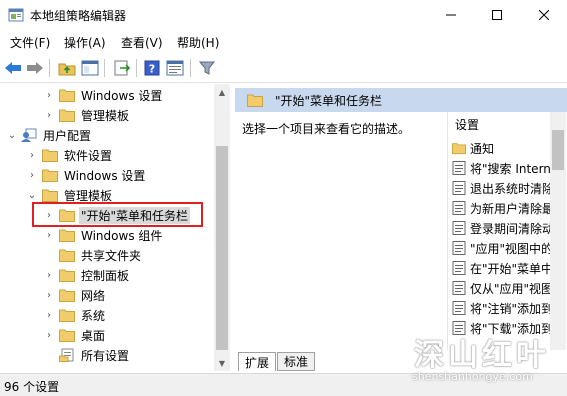  I want to click on help-icon: ?, so click(152, 68).